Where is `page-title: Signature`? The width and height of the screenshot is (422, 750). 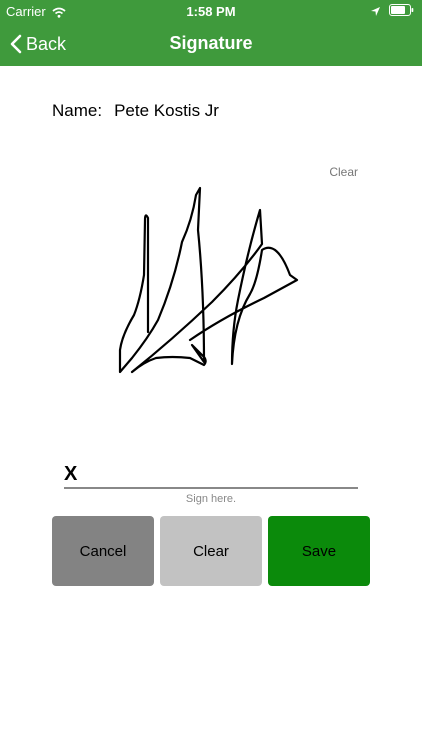 page-title: Signature is located at coordinates (211, 43).